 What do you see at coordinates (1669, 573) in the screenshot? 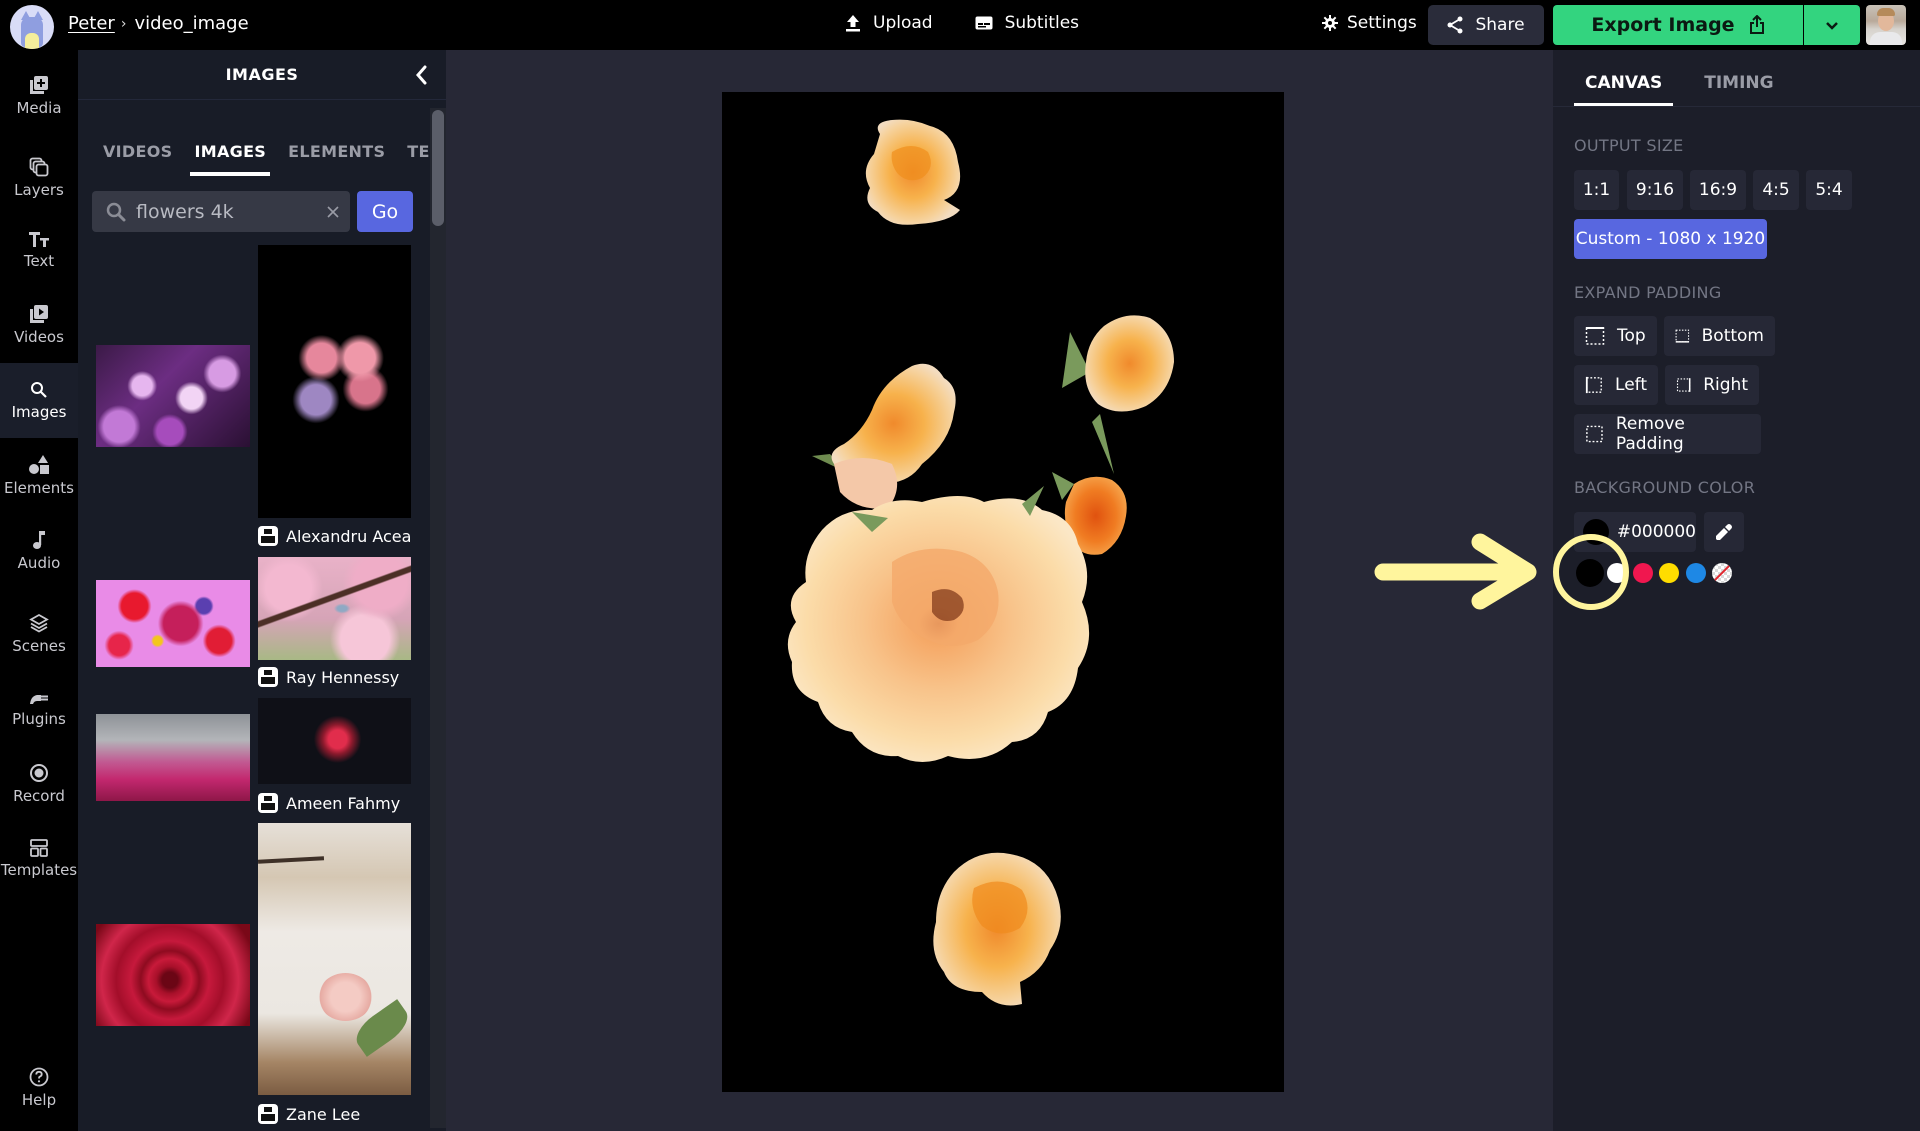
I see `swatch-yellow` at bounding box center [1669, 573].